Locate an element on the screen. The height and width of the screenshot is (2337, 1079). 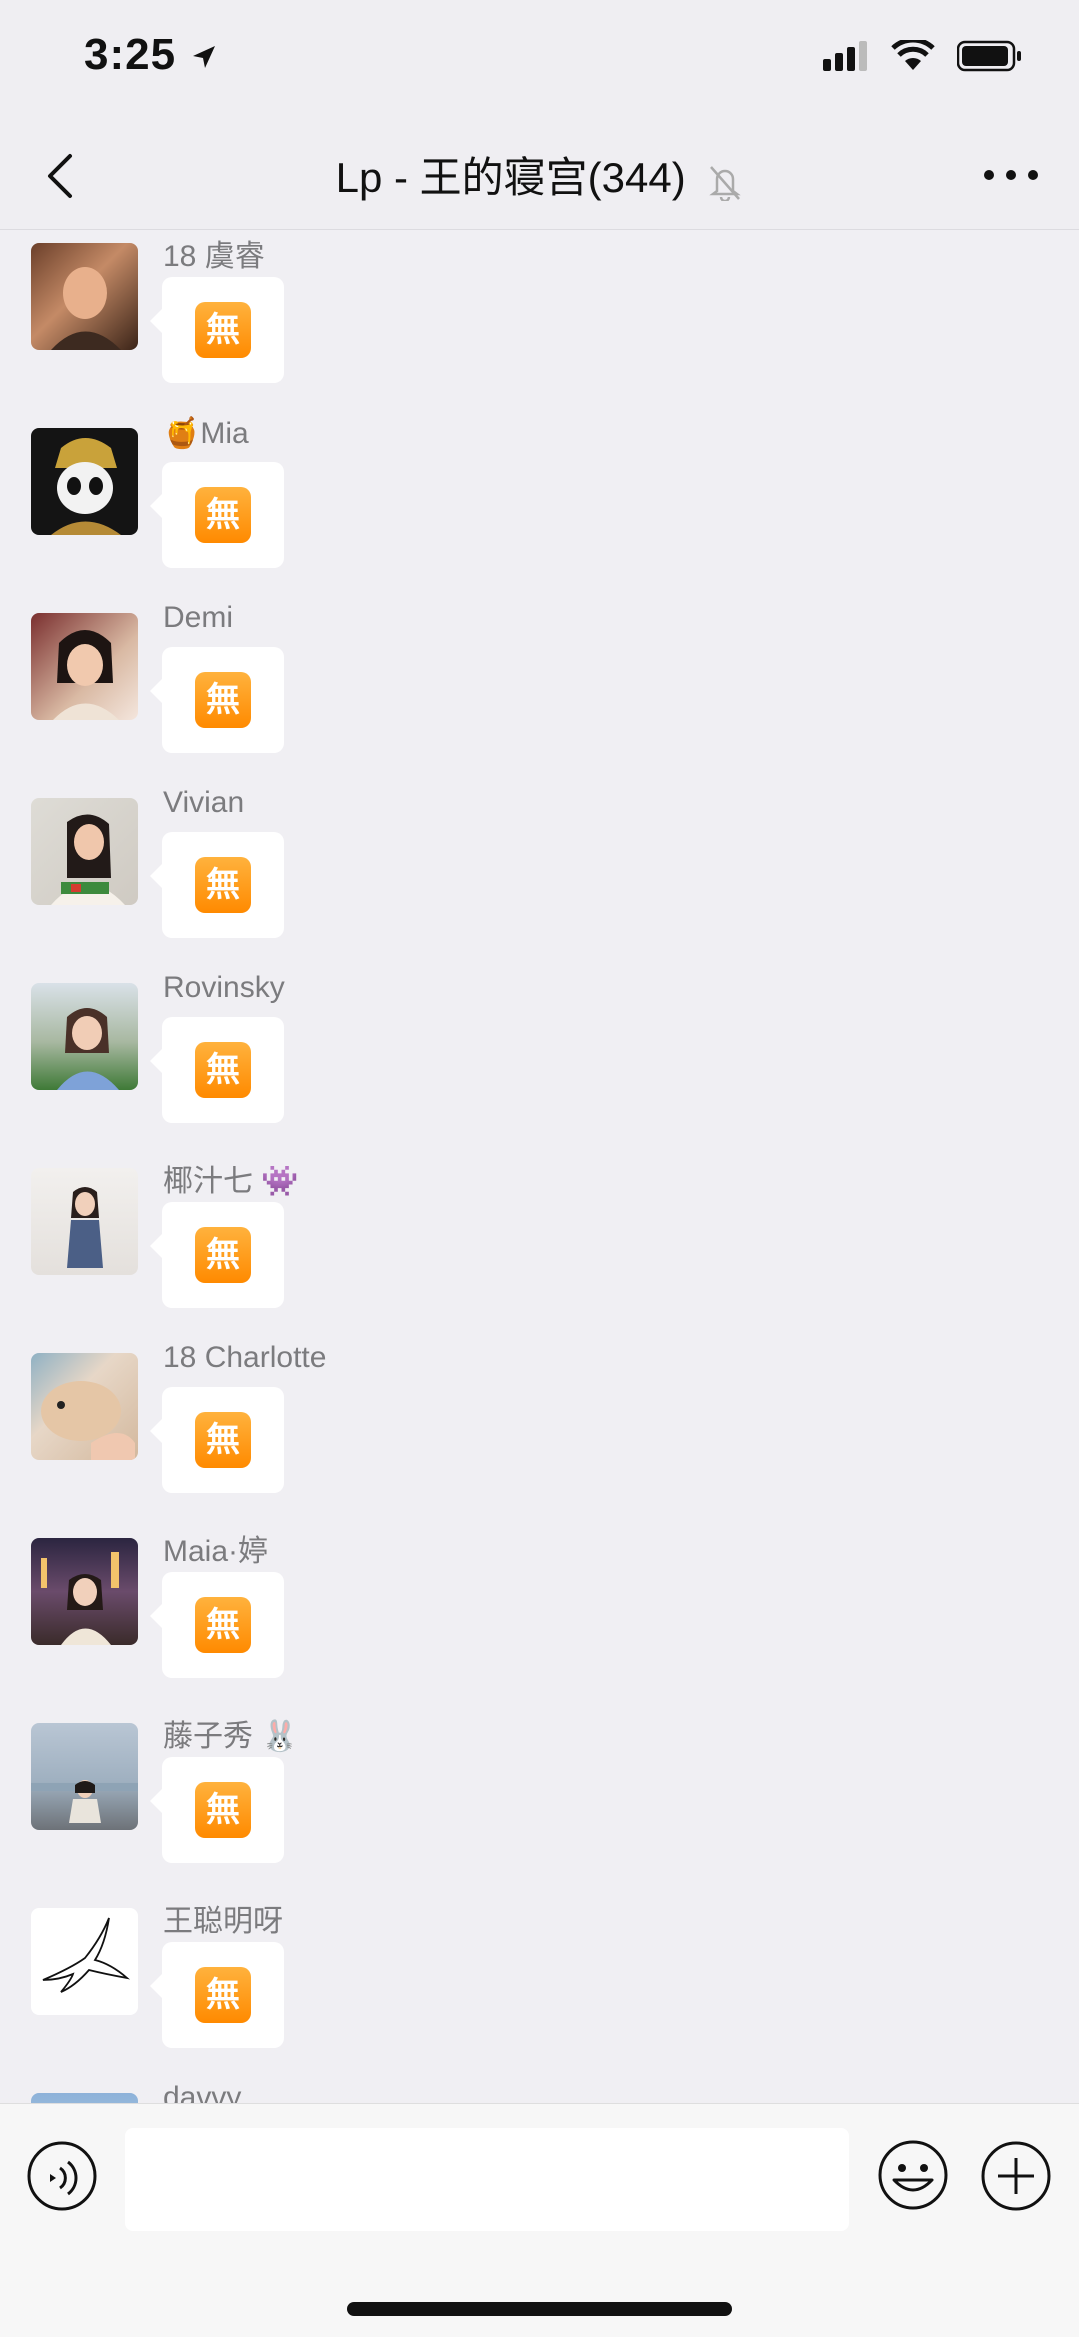
message-row: 18 虞睿 無 is located at coordinates (539, 323).